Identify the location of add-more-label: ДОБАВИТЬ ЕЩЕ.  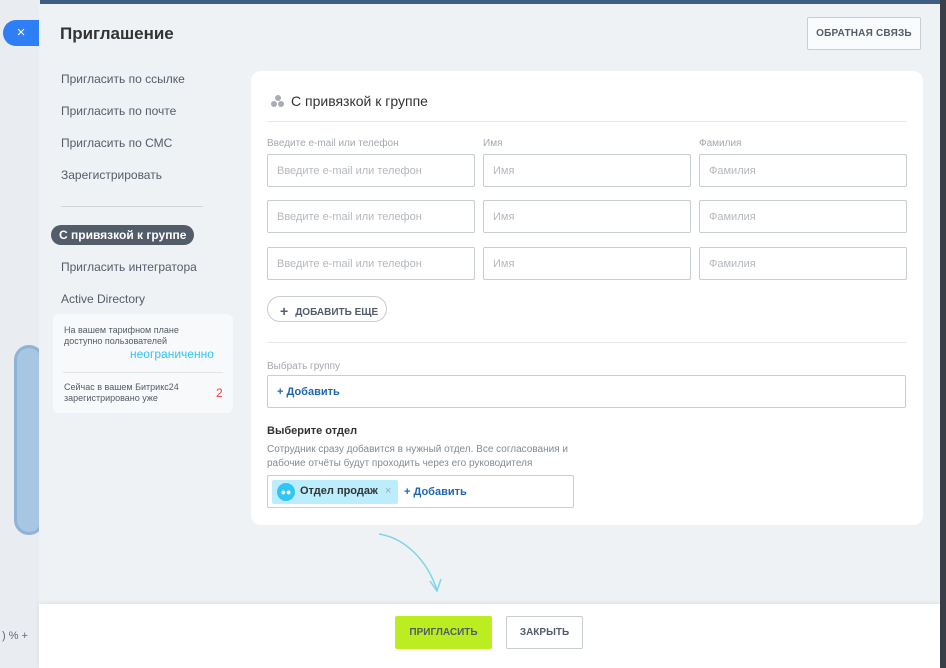
(337, 312).